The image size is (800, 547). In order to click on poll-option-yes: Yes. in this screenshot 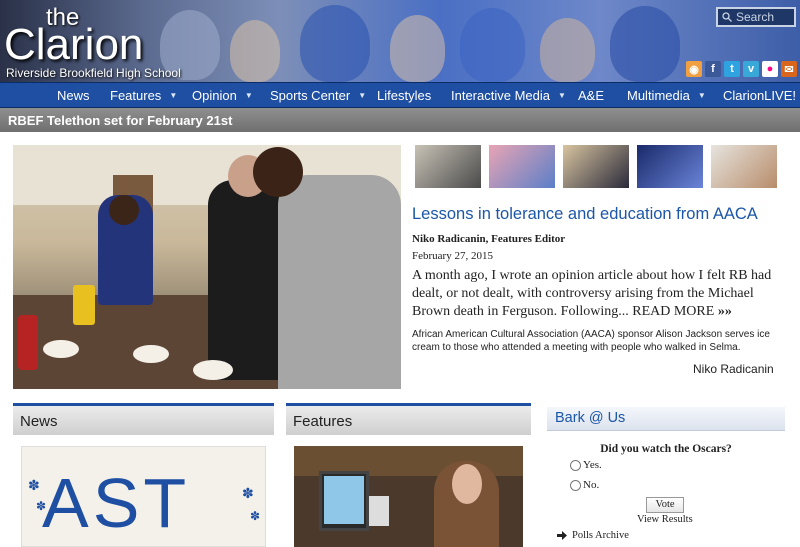, I will do `click(586, 465)`.